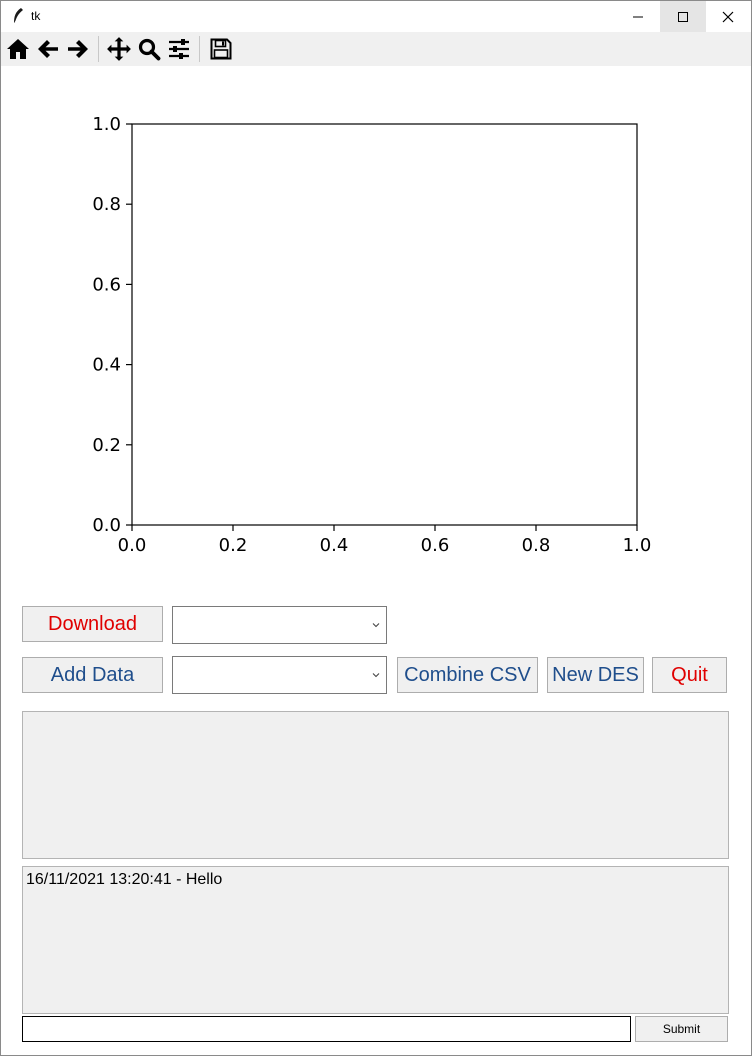 This screenshot has width=752, height=1056. Describe the element at coordinates (36, 16) in the screenshot. I see `window-title: tk` at that location.